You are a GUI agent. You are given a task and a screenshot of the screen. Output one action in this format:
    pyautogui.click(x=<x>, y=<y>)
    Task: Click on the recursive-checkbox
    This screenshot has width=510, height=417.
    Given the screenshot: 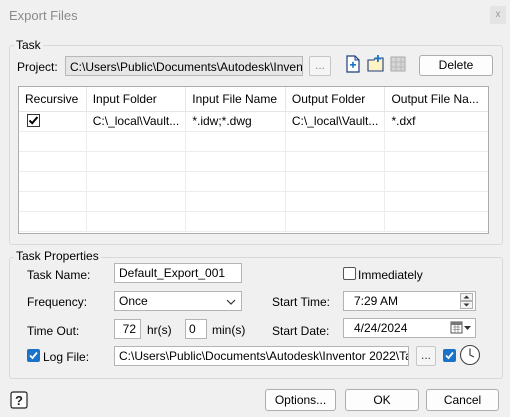 What is the action you would take?
    pyautogui.click(x=33, y=120)
    